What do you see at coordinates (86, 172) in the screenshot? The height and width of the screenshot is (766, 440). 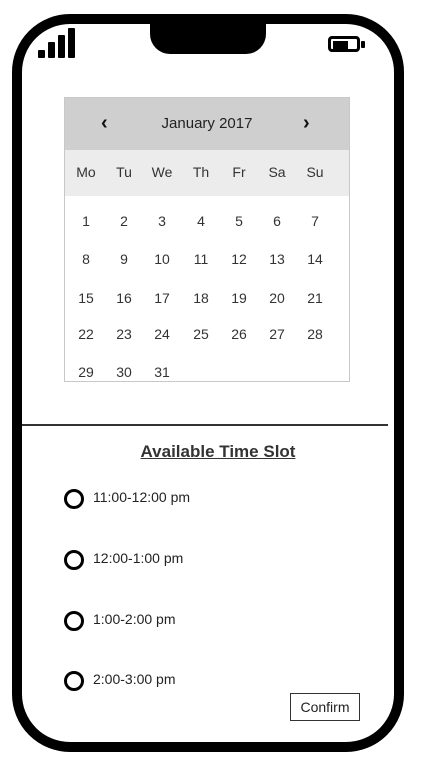 I see `weekday-label: Mo` at bounding box center [86, 172].